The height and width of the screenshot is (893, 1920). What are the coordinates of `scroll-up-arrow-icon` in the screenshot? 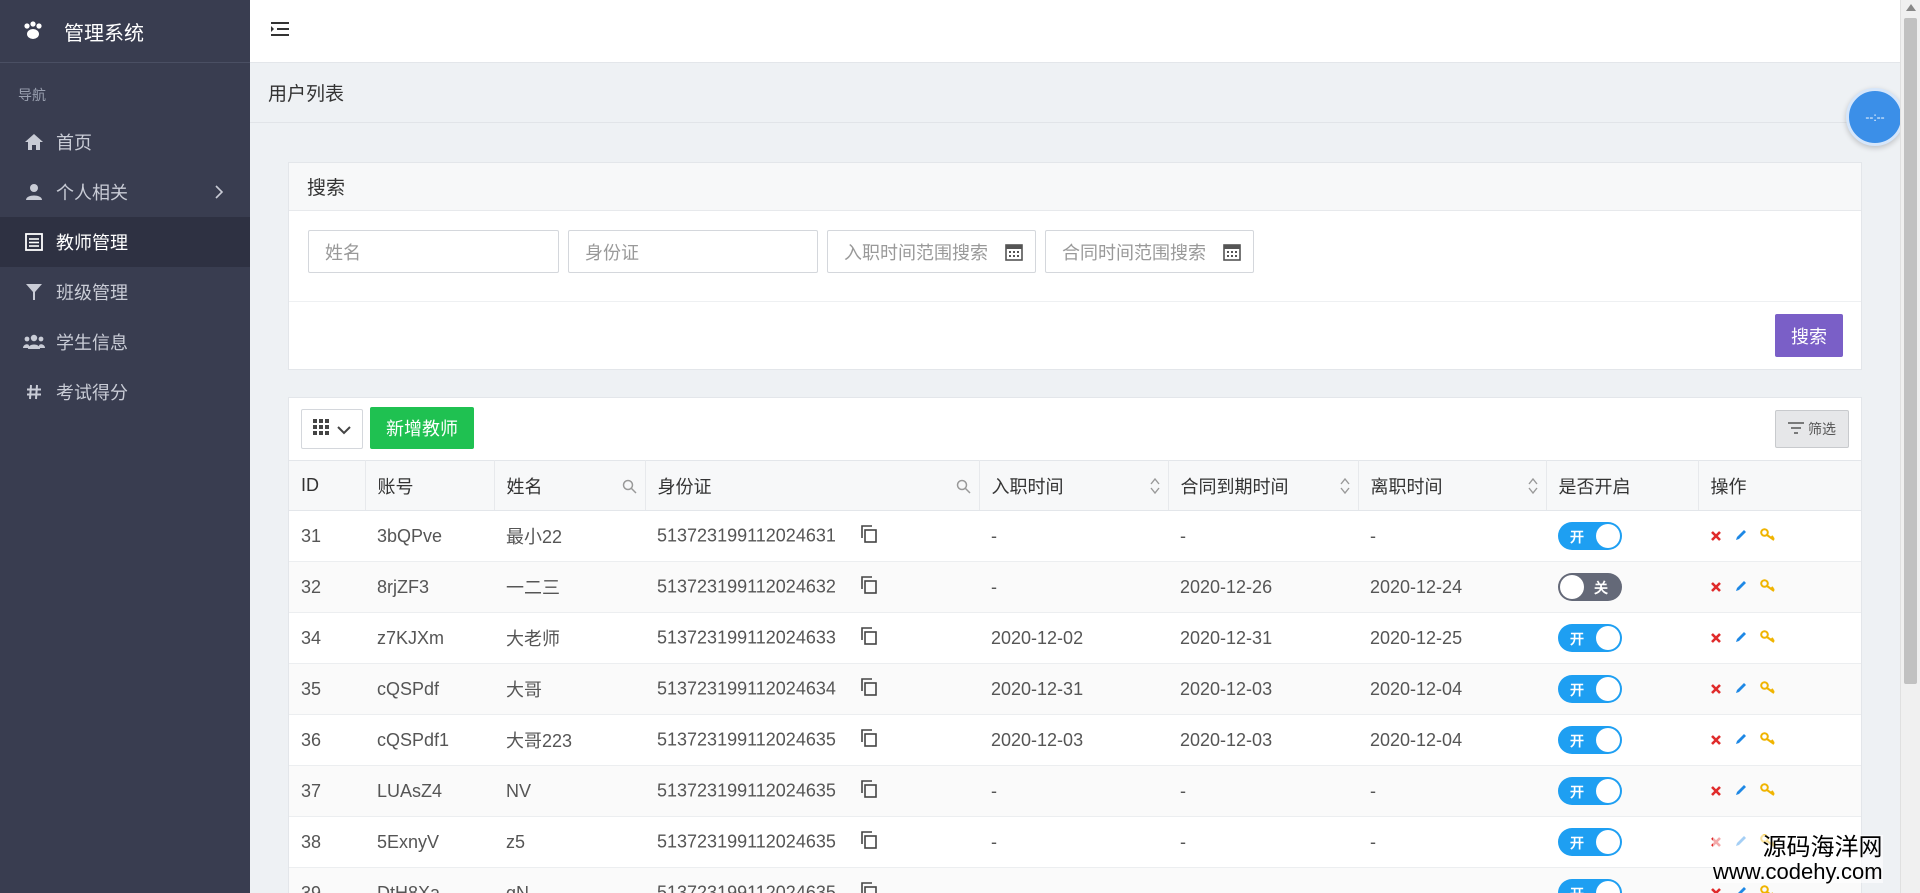 It's located at (1911, 7).